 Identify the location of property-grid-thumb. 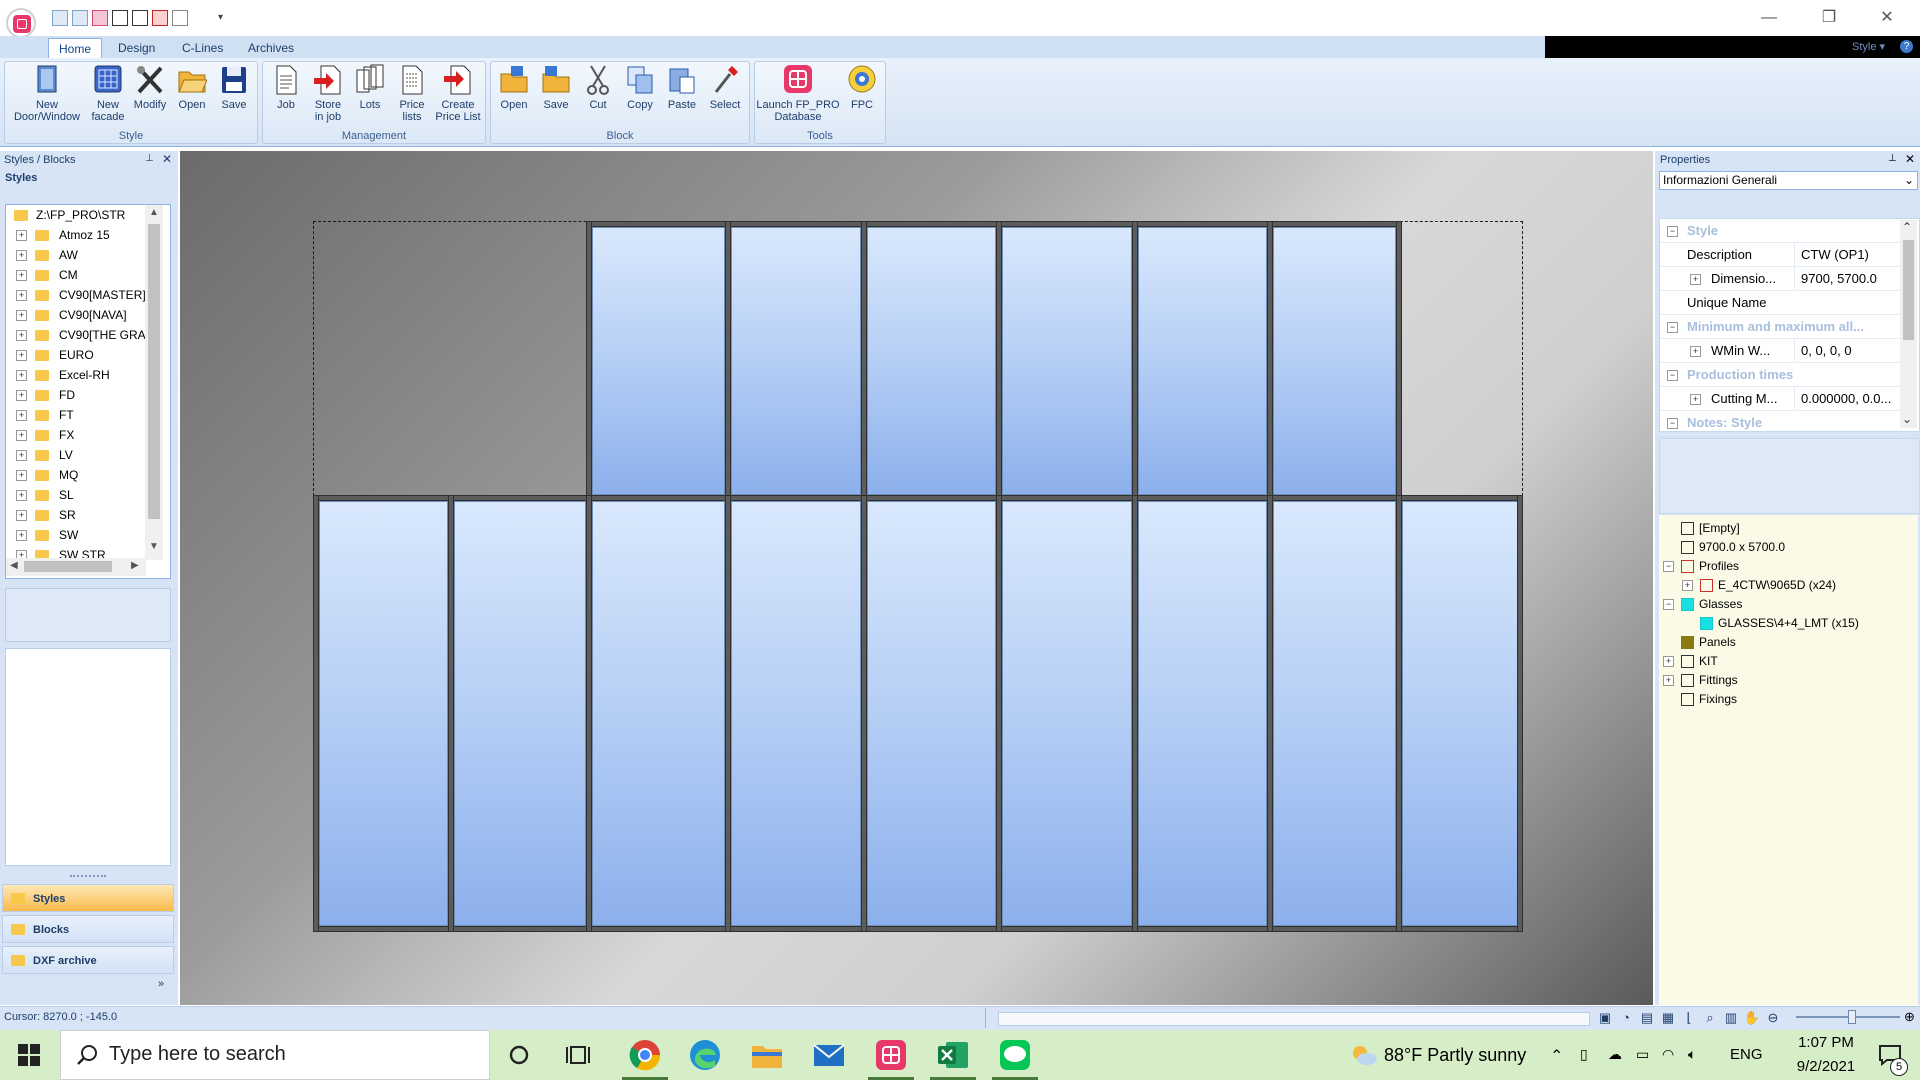
(1908, 290).